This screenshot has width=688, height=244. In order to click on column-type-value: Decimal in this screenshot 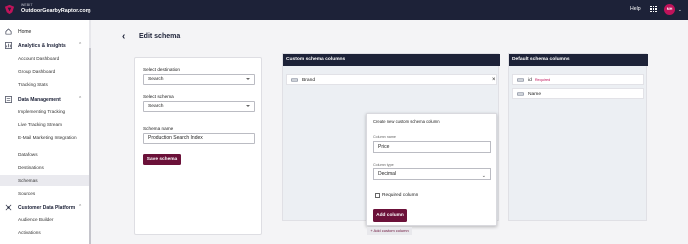, I will do `click(387, 174)`.